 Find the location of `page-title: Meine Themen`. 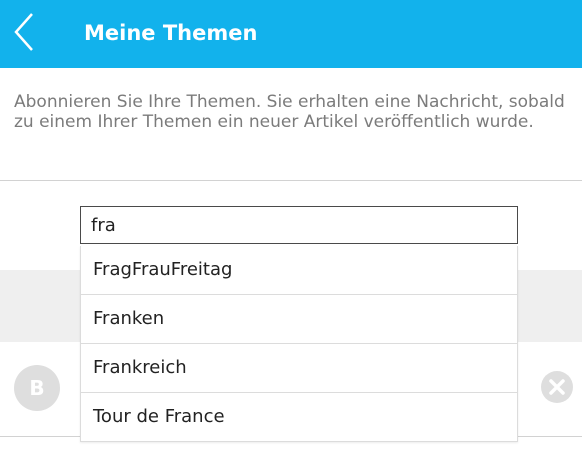

page-title: Meine Themen is located at coordinates (171, 33).